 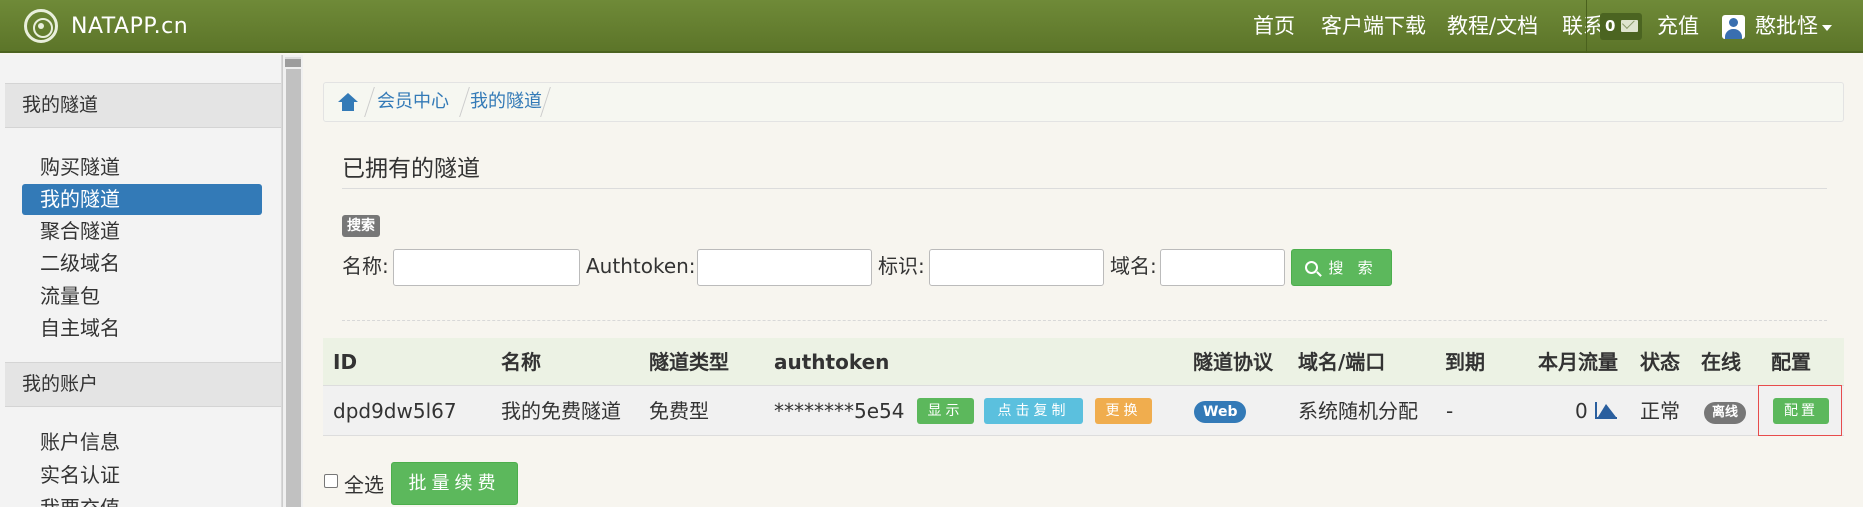 I want to click on search-button: 搜 索, so click(x=1341, y=267).